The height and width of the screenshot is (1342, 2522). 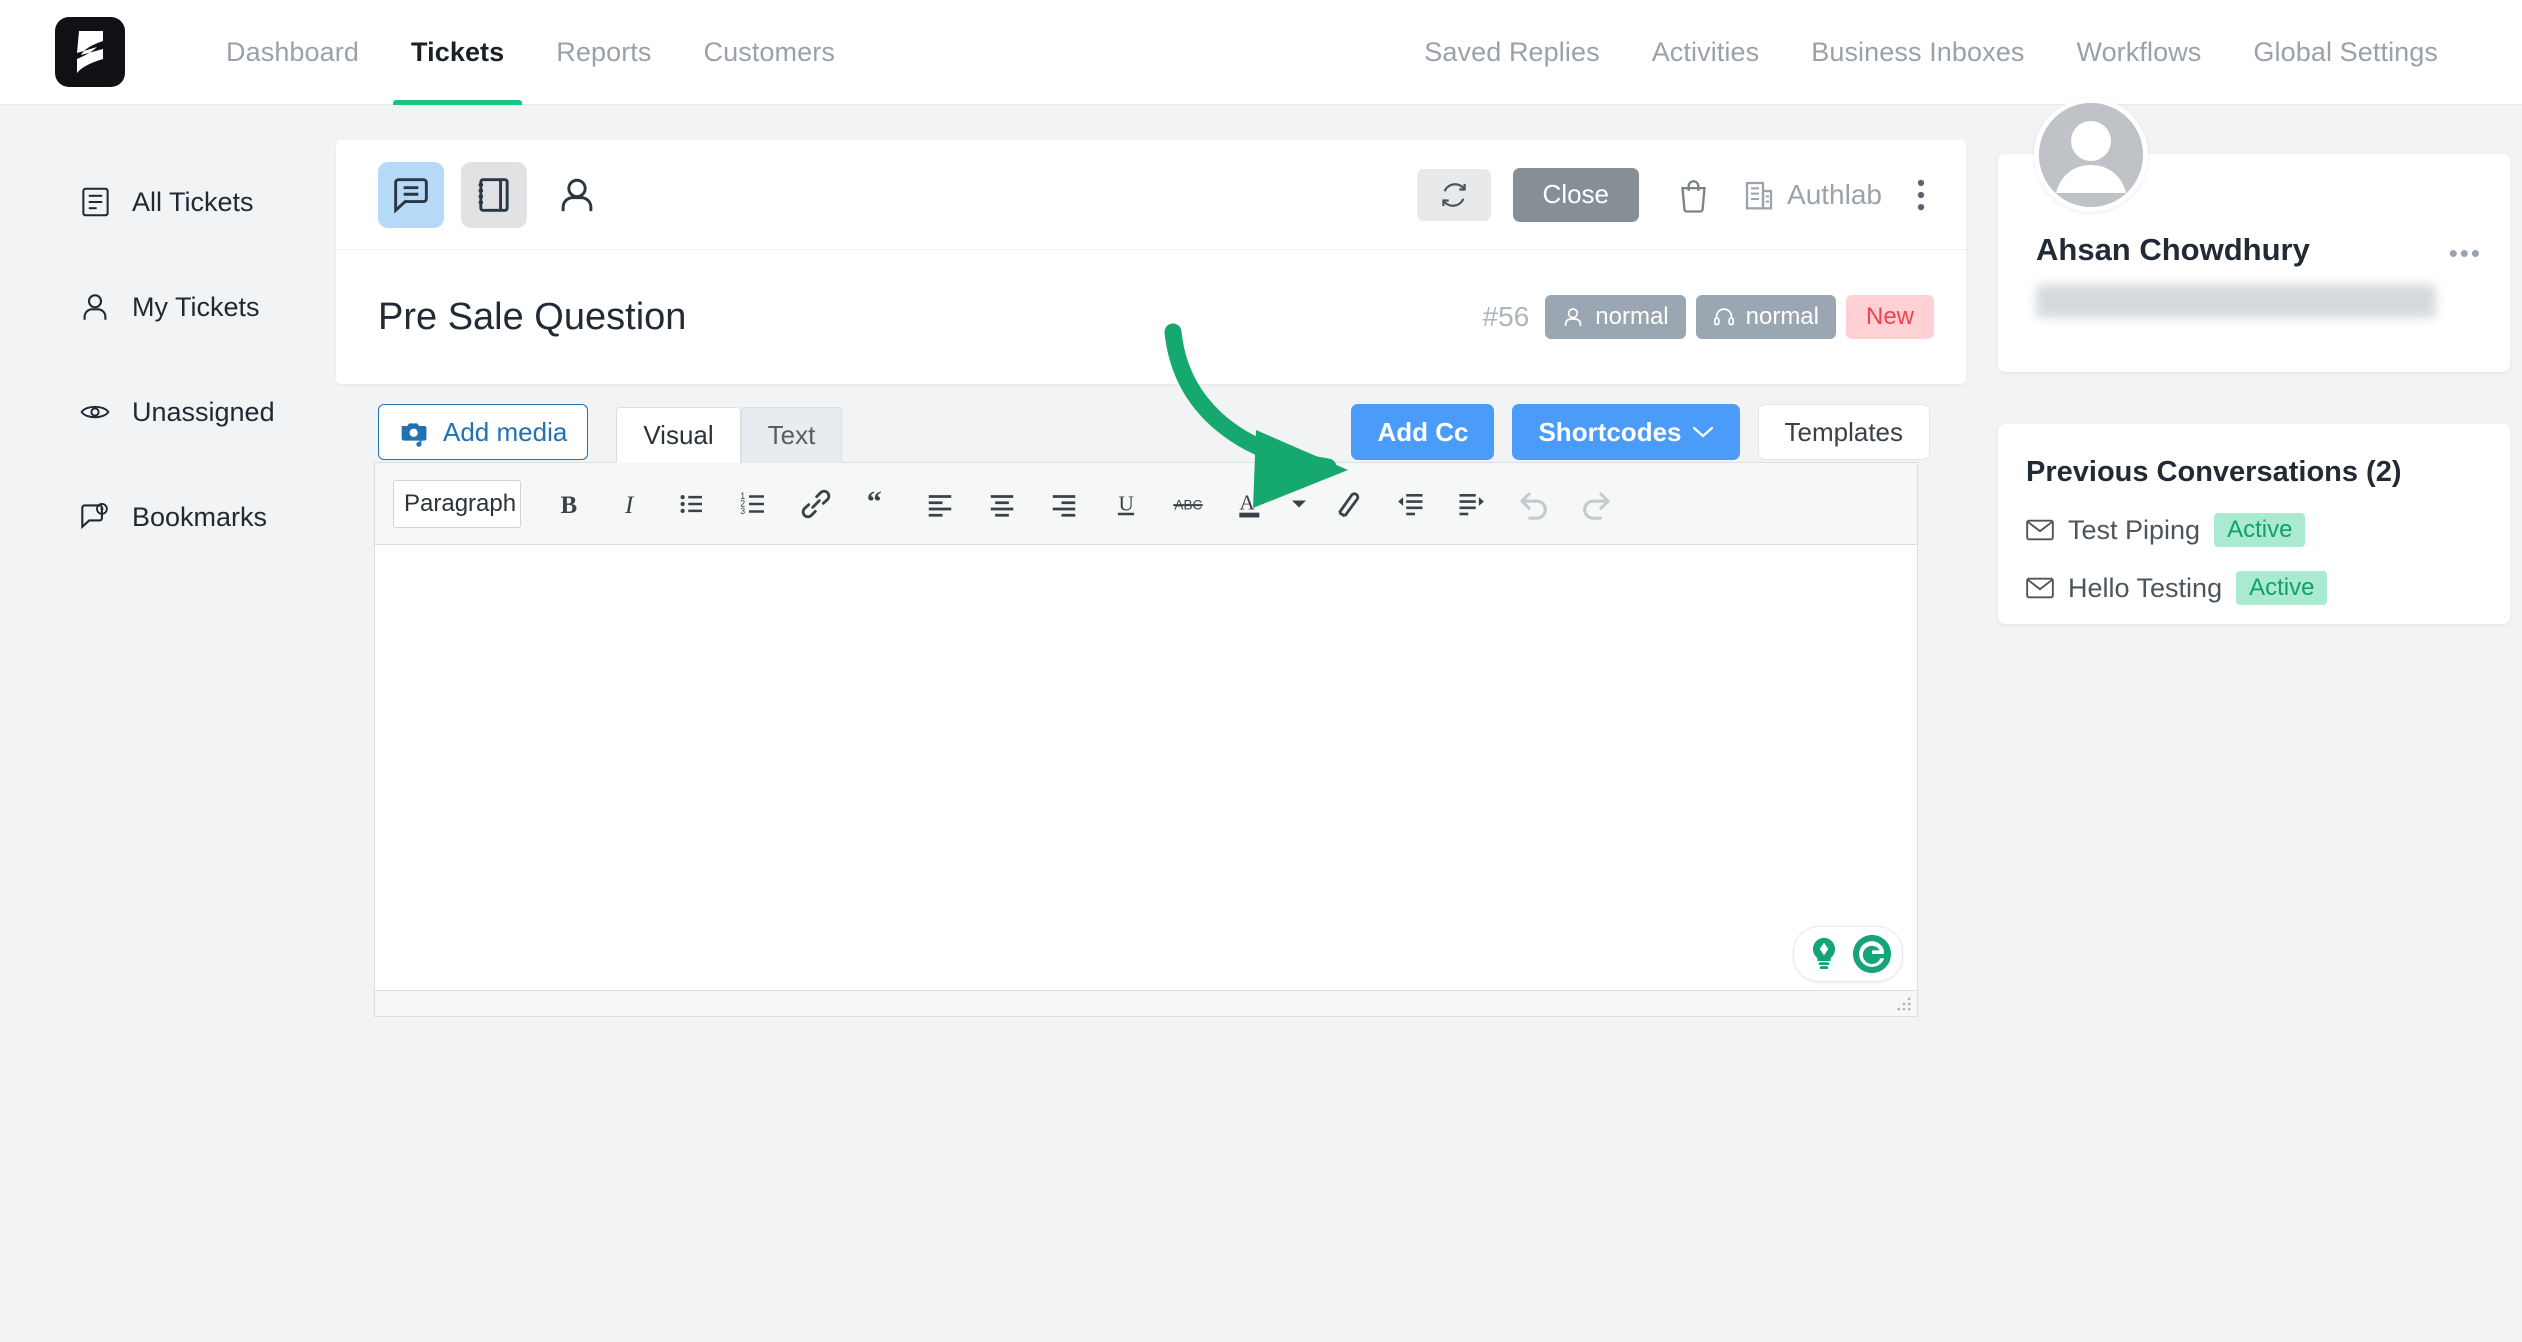 I want to click on nav-item-label: Reports, so click(x=604, y=51).